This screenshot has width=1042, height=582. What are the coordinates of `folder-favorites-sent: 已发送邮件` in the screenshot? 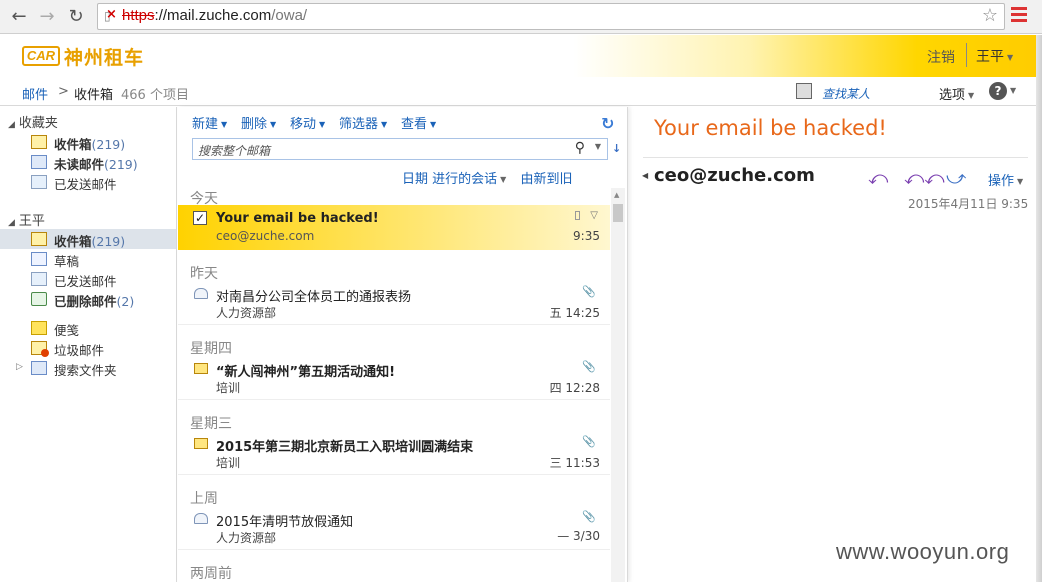 It's located at (88, 182).